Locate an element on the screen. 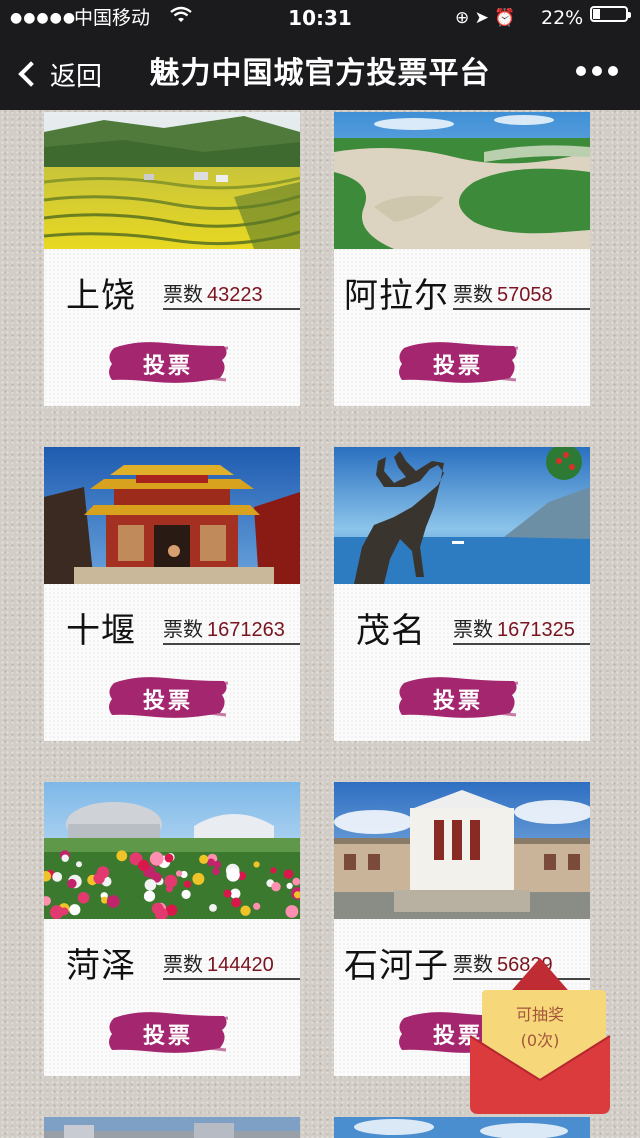 Image resolution: width=640 pixels, height=1138 pixels. city-card: 十堰 票数 1671263 投票 is located at coordinates (172, 594).